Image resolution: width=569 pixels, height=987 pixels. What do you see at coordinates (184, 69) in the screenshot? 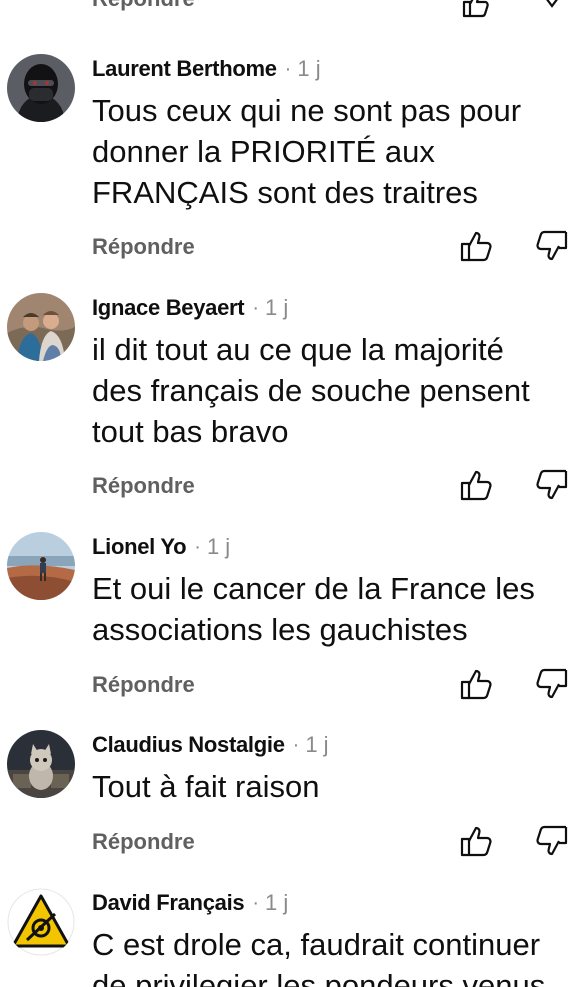
I see `author-name: Laurent Berthome` at bounding box center [184, 69].